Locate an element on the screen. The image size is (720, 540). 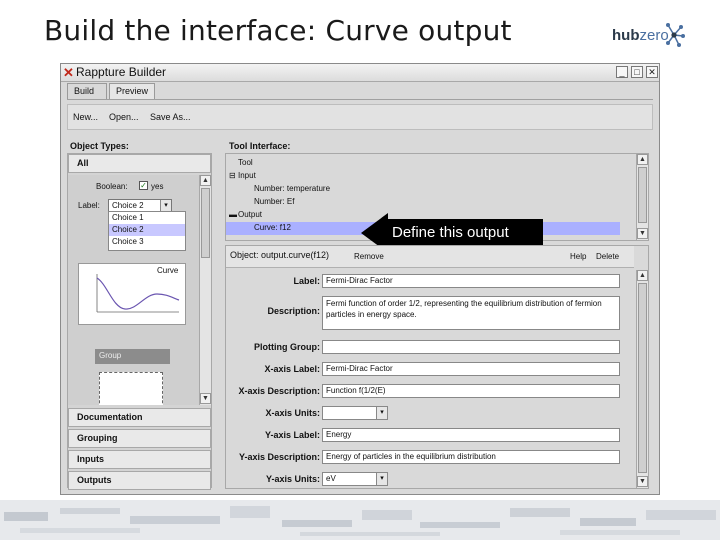
choice-option: Choice 1 is located at coordinates (147, 218).